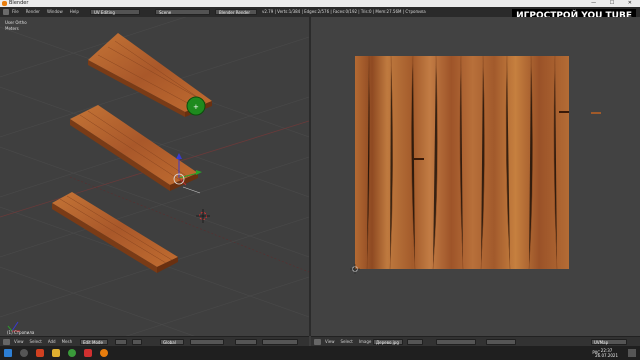 This screenshot has height=360, width=640. I want to click on menu-uv-select: Select, so click(347, 341).